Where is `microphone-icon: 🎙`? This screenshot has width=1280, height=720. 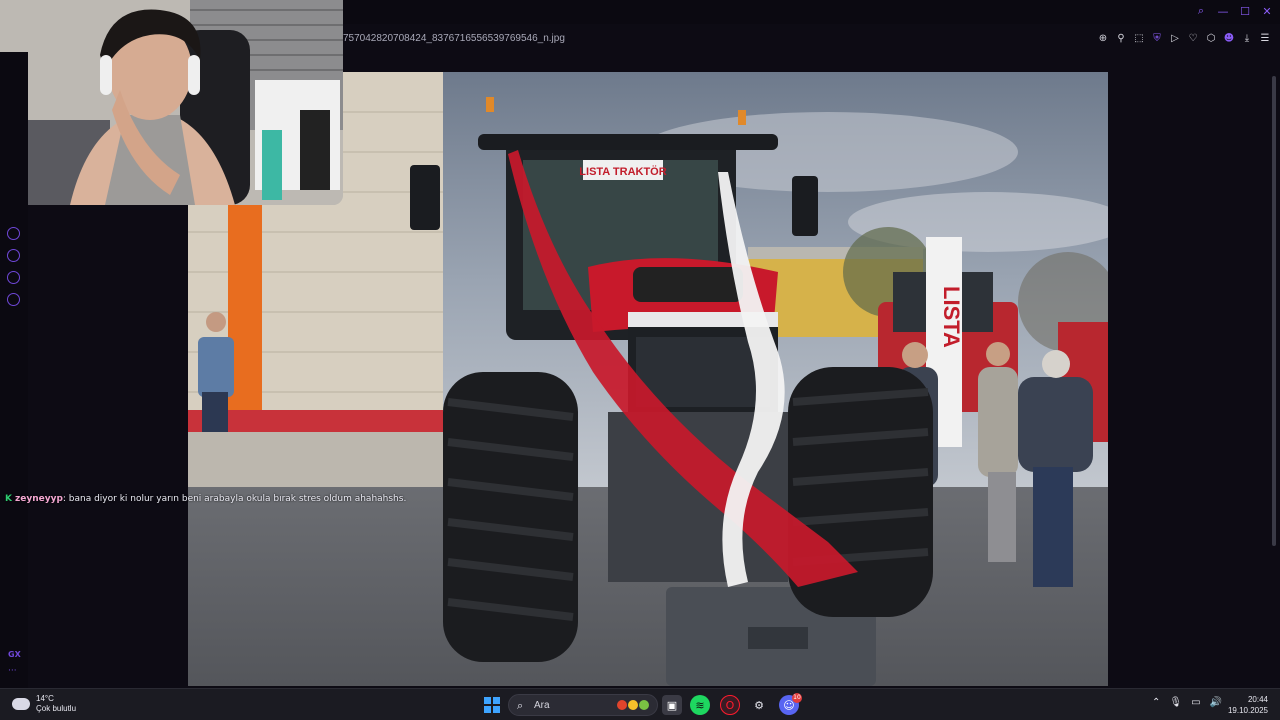
microphone-icon: 🎙 is located at coordinates (1175, 702).